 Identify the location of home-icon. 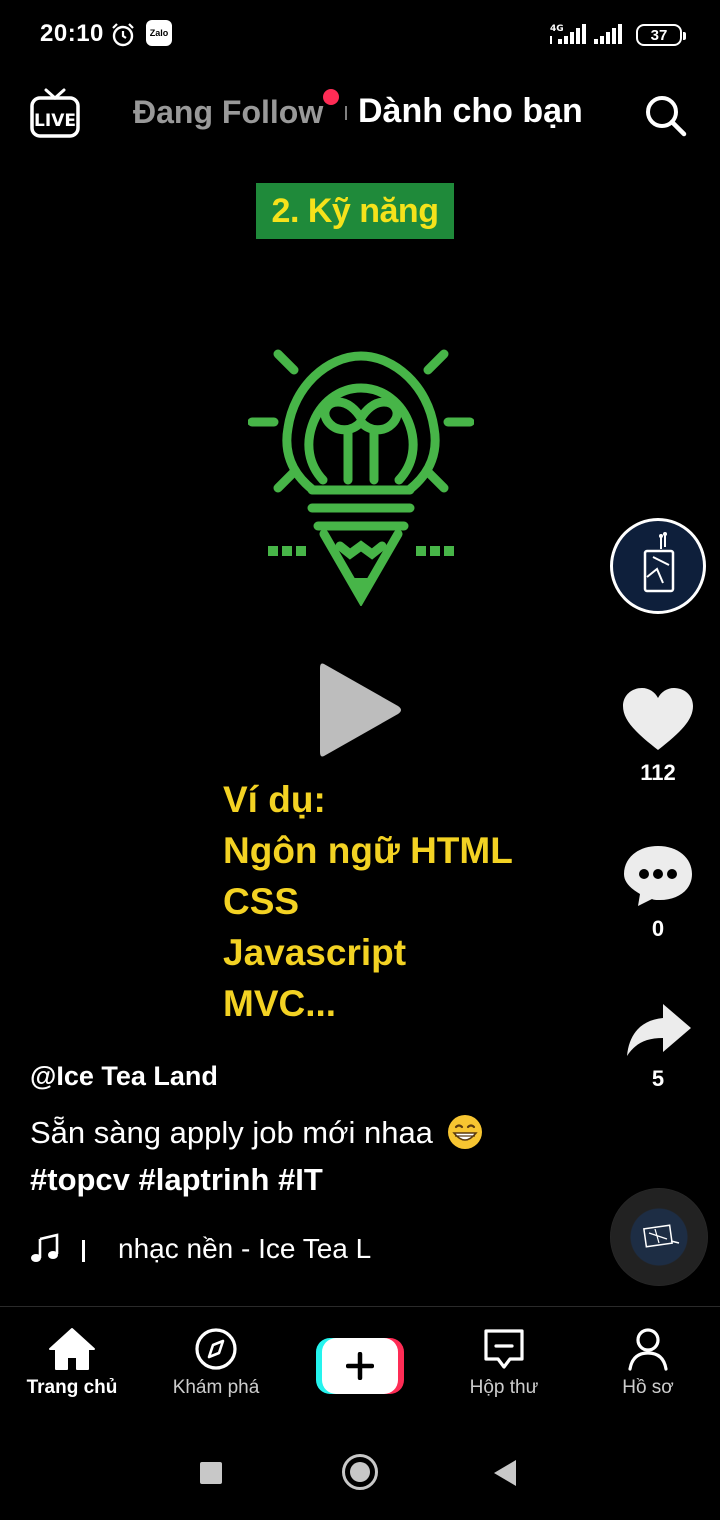
(72, 1349).